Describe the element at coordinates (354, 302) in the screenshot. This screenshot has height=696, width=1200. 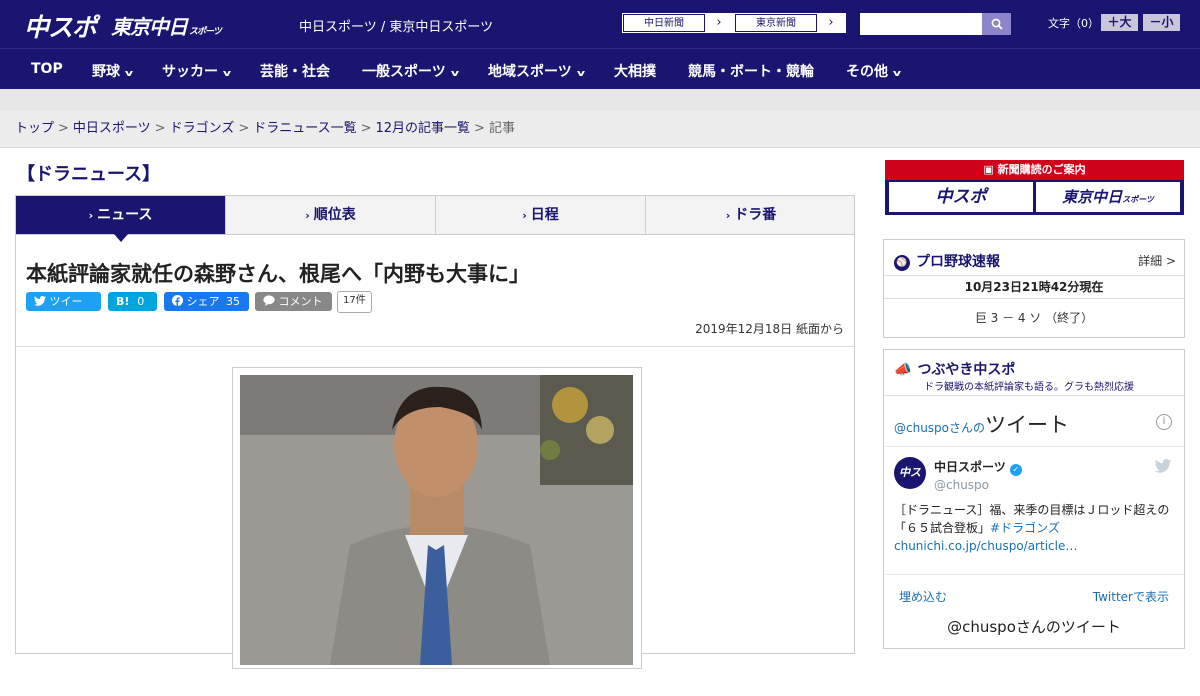
I see `comment-count-badge: 17件` at that location.